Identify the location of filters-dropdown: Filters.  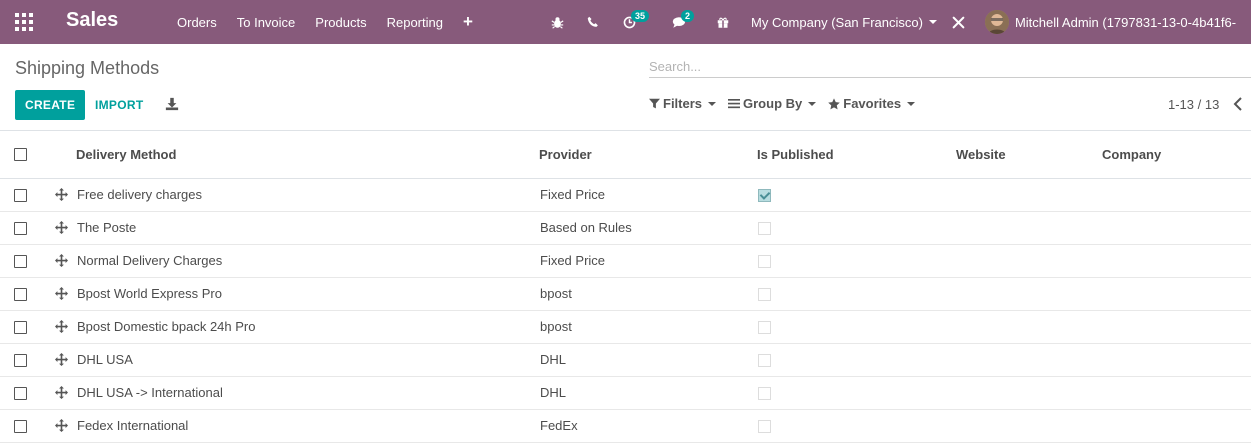
(683, 103).